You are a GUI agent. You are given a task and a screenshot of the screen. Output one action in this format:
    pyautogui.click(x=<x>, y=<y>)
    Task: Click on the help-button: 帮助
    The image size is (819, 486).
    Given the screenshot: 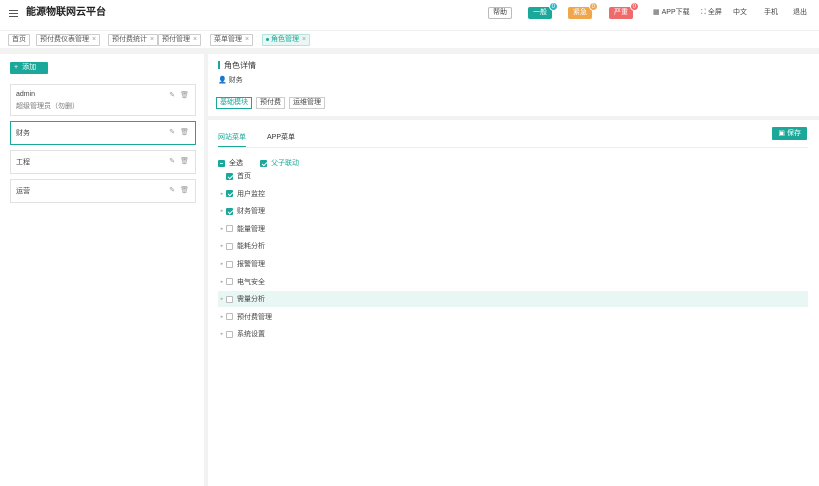 What is the action you would take?
    pyautogui.click(x=500, y=13)
    